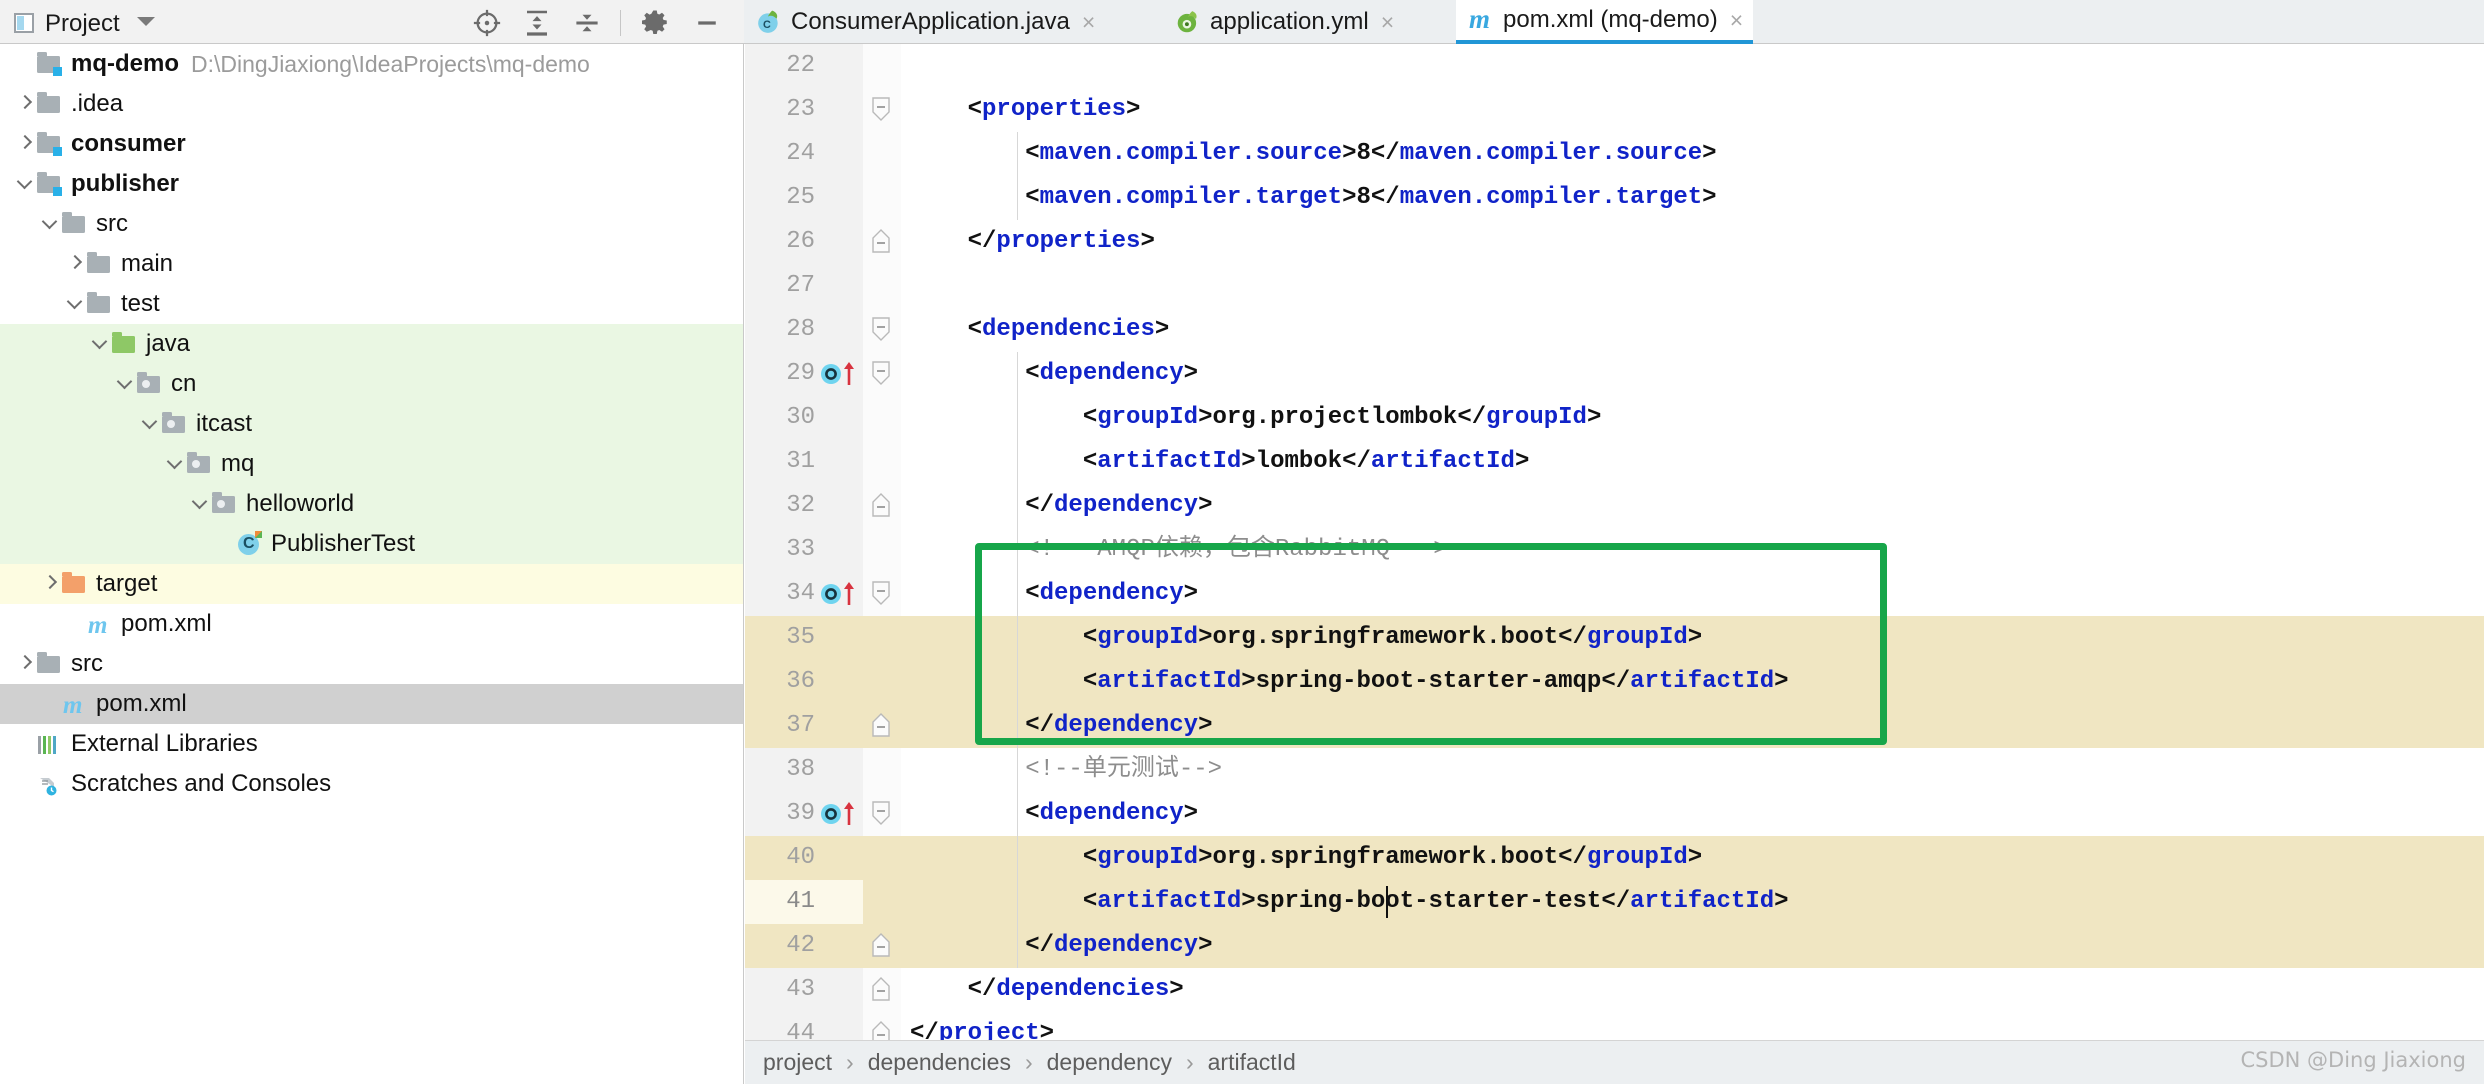  I want to click on collapse-all-icon, so click(587, 23).